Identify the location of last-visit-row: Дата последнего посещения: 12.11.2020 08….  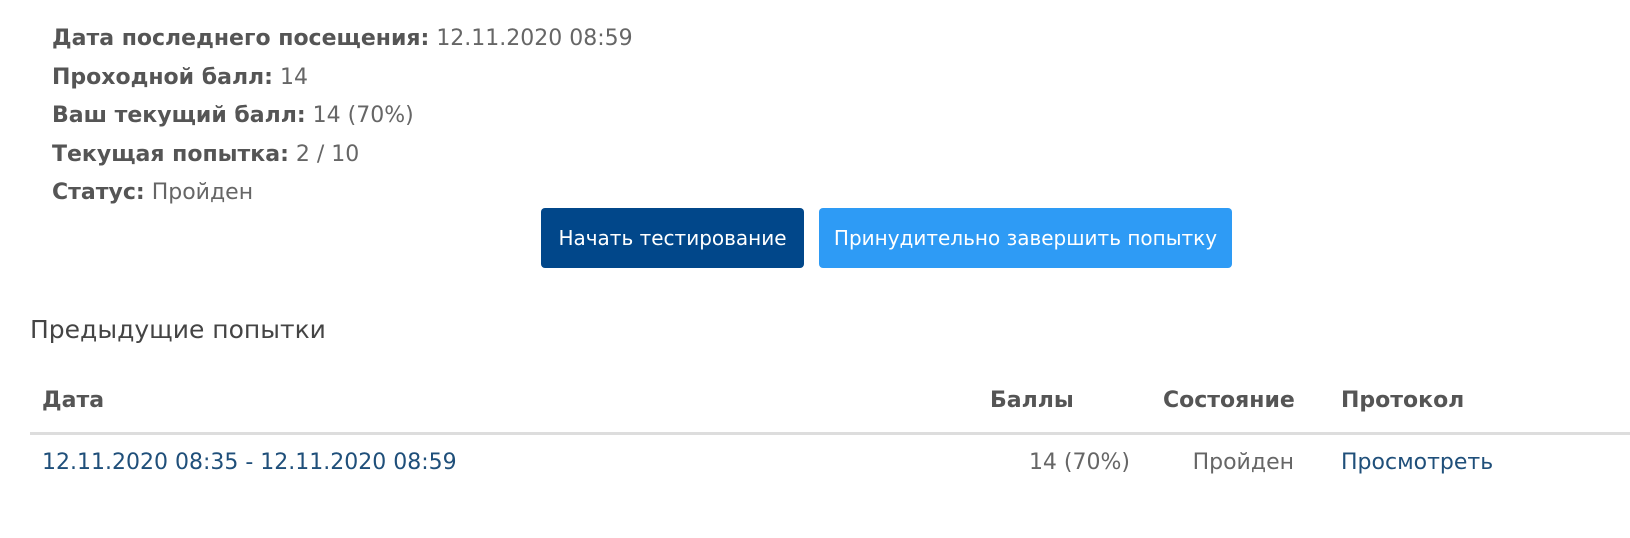
(342, 39).